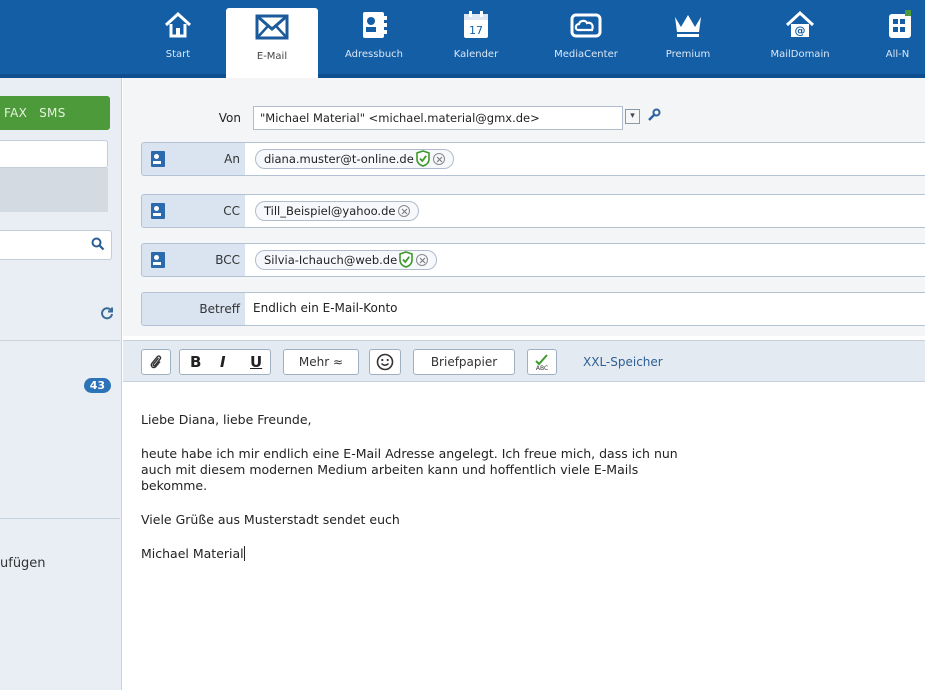 Image resolution: width=925 pixels, height=690 pixels. What do you see at coordinates (61, 384) in the screenshot?
I see `left-sidebar: FAX SMS 43 ufügen` at bounding box center [61, 384].